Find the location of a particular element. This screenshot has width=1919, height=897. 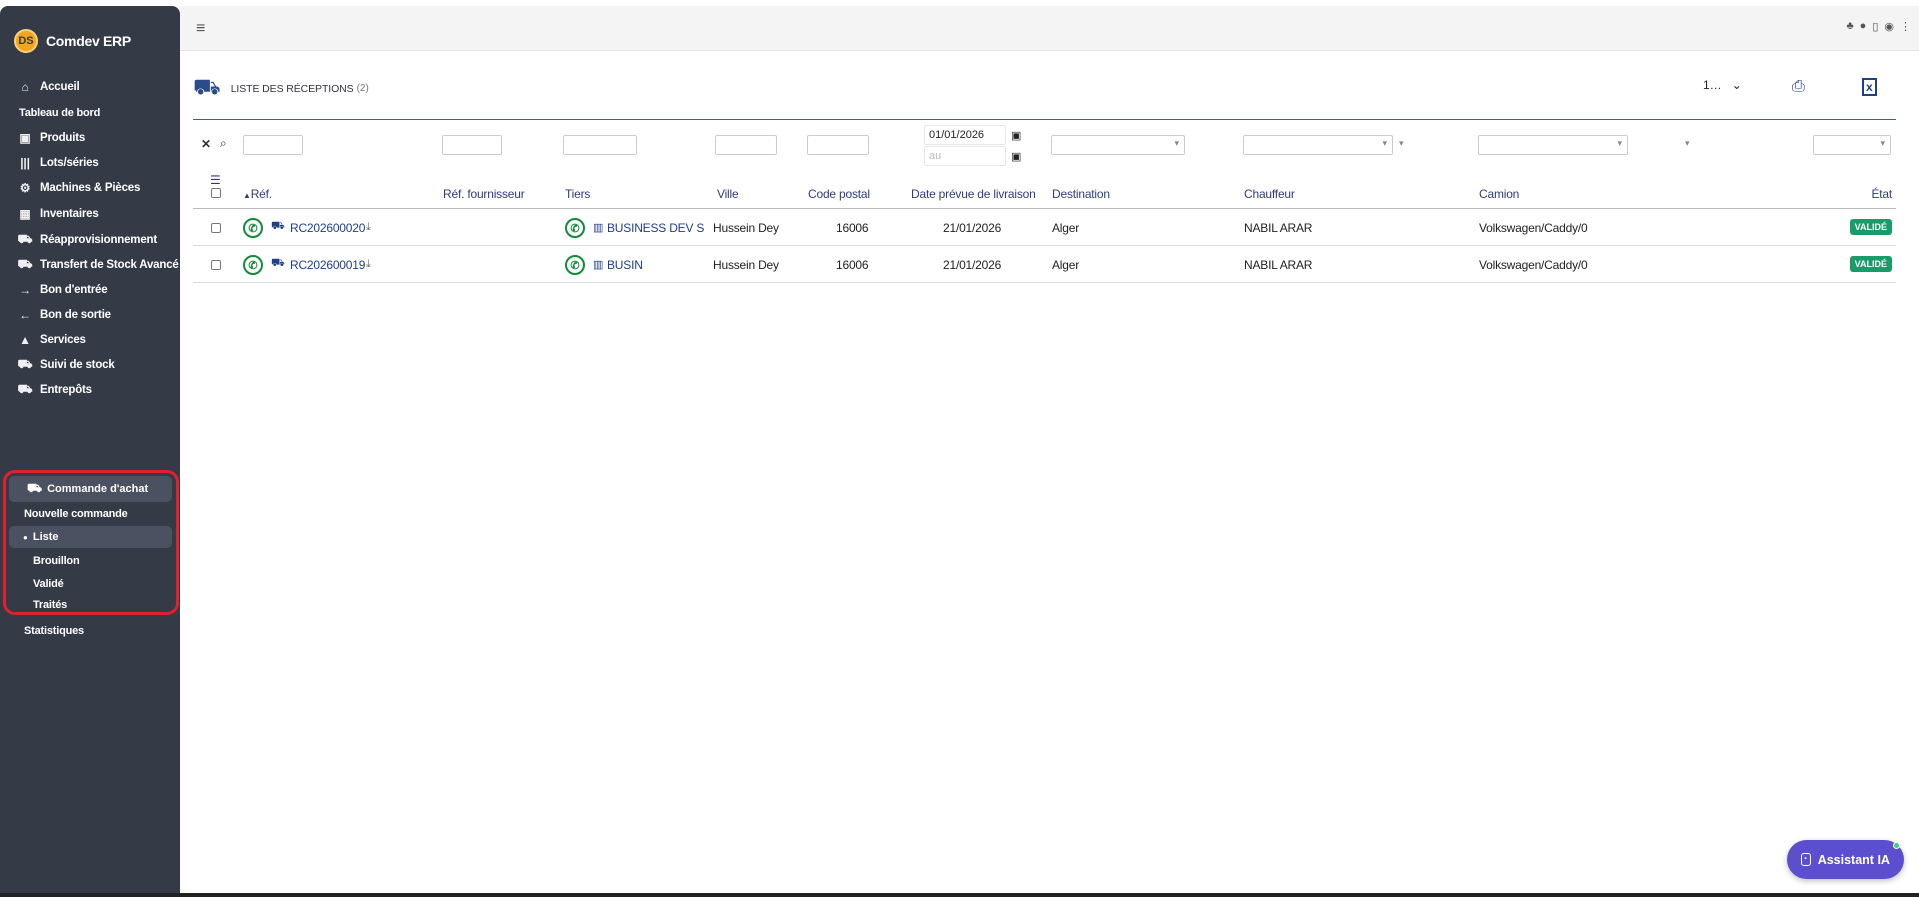

more-vertical-icon: ⋮ is located at coordinates (1905, 26).